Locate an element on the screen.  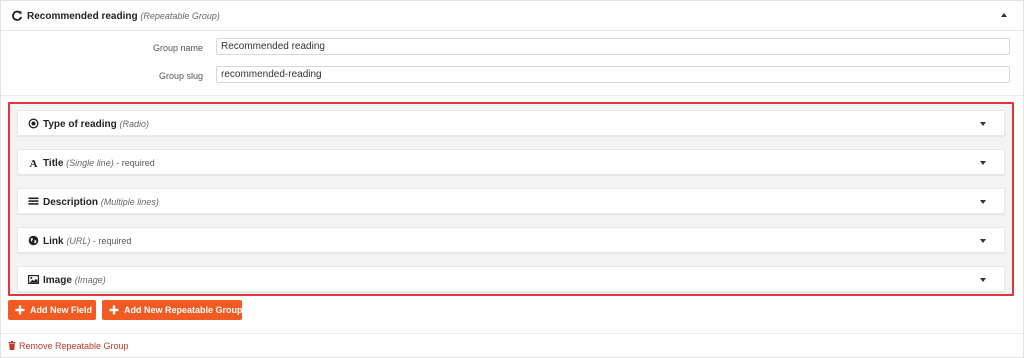
globe-icon is located at coordinates (33, 240).